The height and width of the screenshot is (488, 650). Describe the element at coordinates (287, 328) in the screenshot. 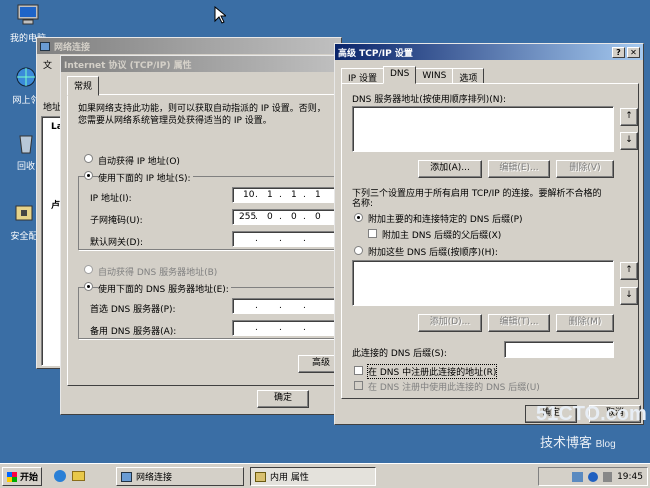

I see `alternate-dns-field: . . .` at that location.